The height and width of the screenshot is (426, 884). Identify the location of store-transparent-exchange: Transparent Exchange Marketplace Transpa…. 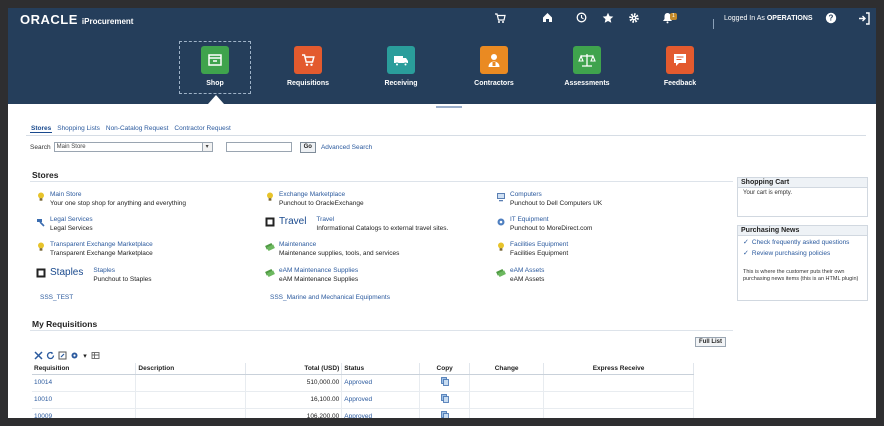
(94, 249).